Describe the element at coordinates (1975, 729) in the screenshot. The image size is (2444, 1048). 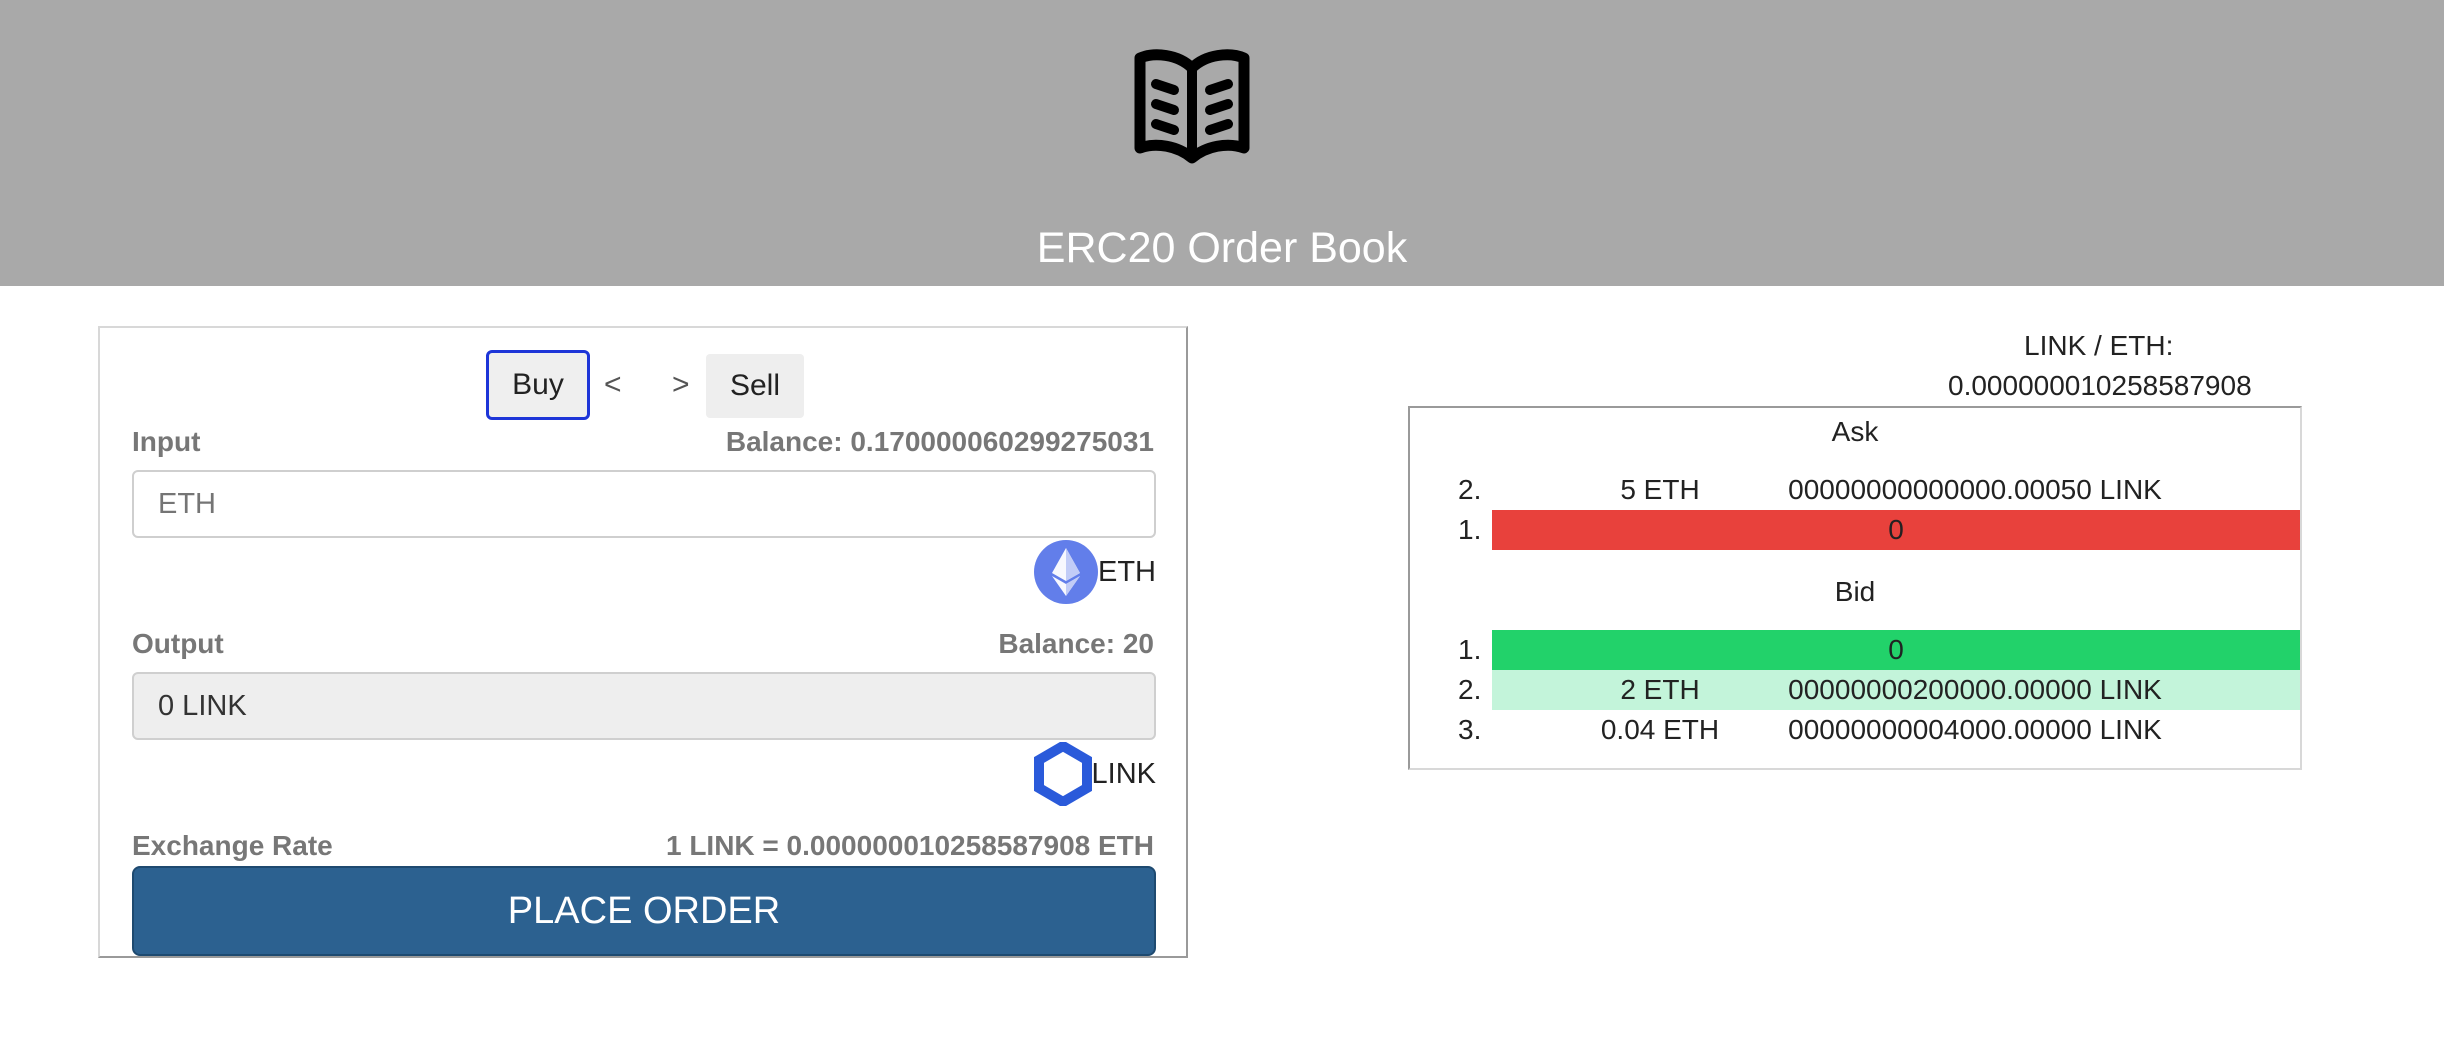
I see `row-total: 00000000004000.00000 LINK` at that location.